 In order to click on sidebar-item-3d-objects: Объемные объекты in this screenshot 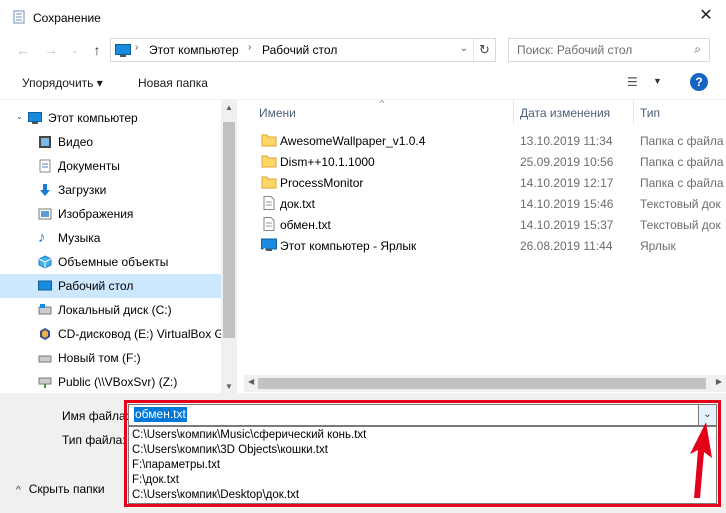, I will do `click(110, 262)`.